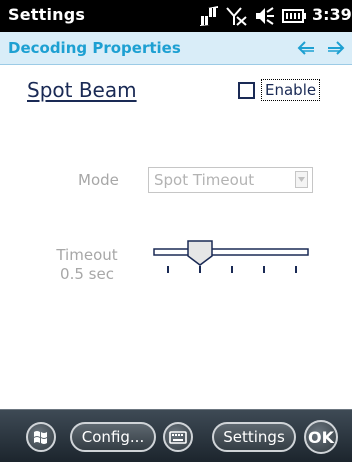 The image size is (352, 462). I want to click on section-title: Spot Beam, so click(82, 90).